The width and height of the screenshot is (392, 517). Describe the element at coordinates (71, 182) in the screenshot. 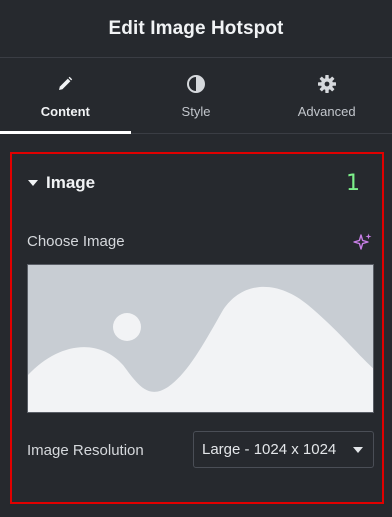

I see `section-title: Image` at that location.